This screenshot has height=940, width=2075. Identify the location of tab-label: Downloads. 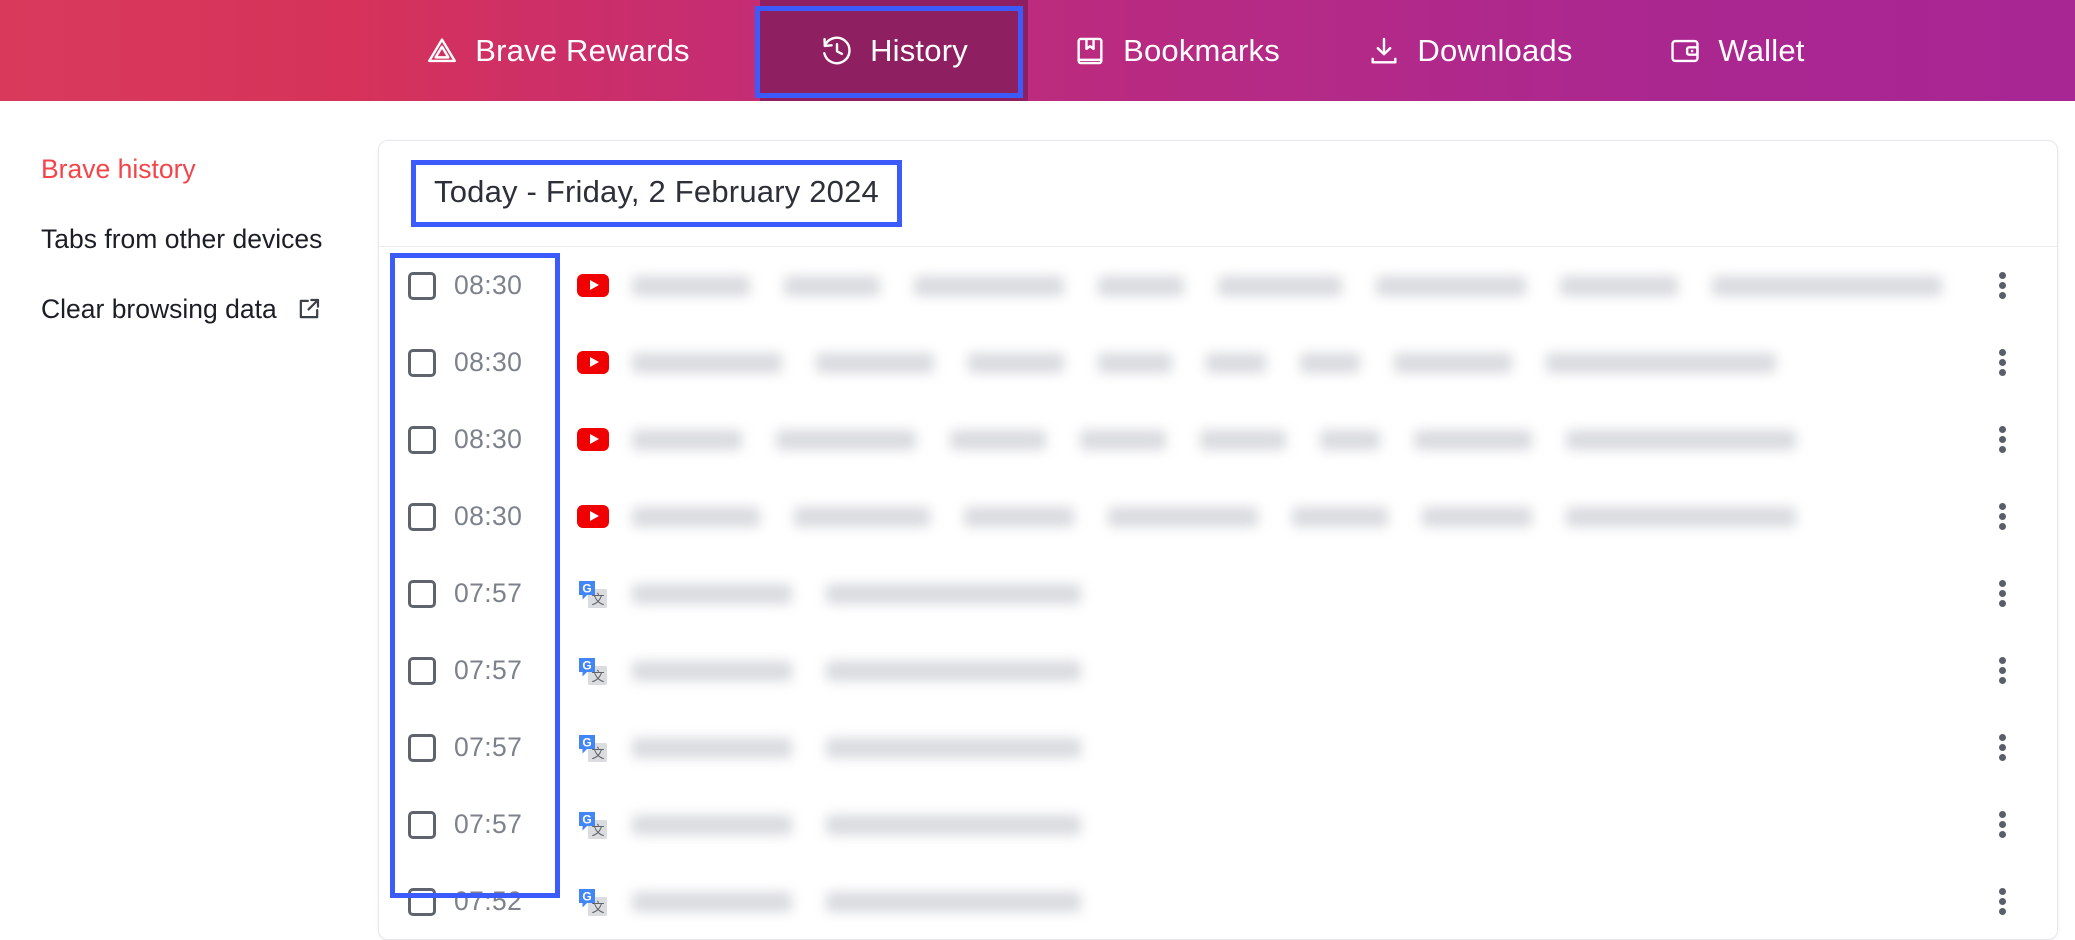
(1495, 50).